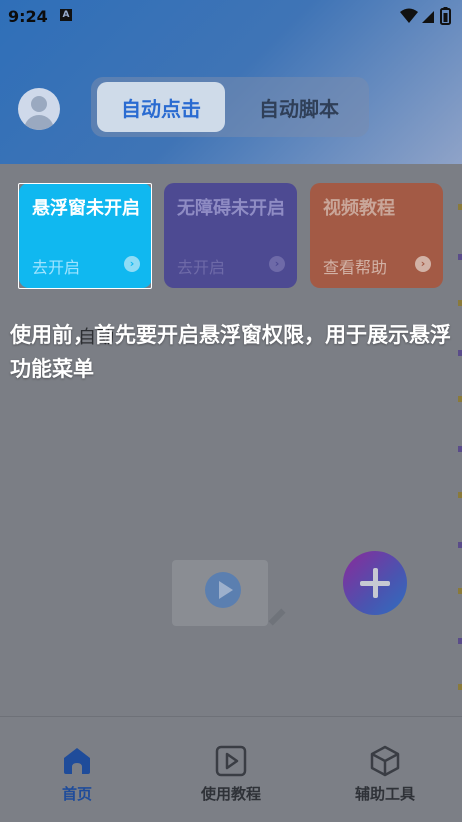 This screenshot has width=462, height=822. Describe the element at coordinates (230, 235) in the screenshot. I see `accessibility-card: 无障碍未开启 去开启 ›` at that location.